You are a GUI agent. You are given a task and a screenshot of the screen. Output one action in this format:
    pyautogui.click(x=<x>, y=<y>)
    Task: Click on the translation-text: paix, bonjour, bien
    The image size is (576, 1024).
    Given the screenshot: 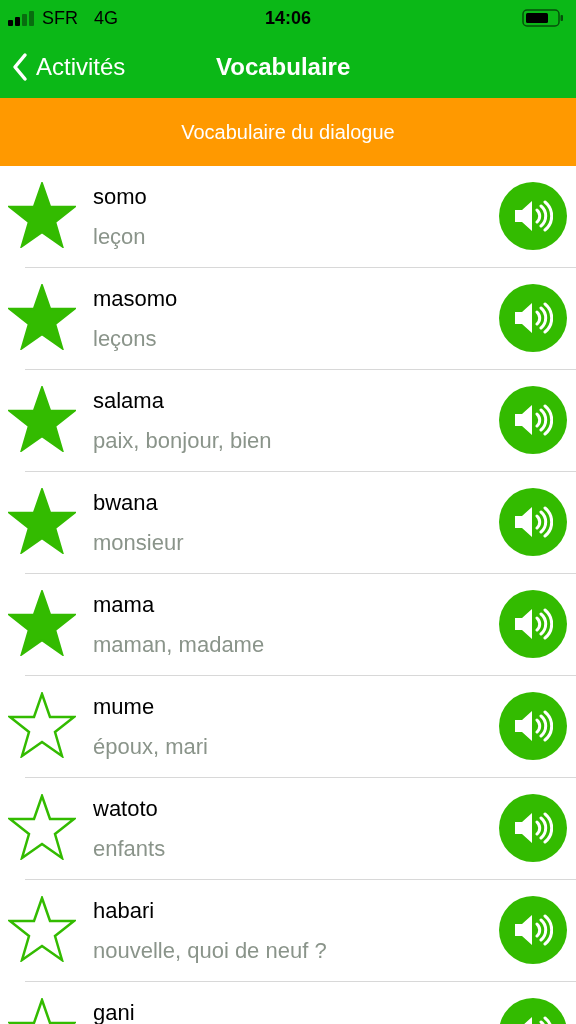 What is the action you would take?
    pyautogui.click(x=183, y=441)
    